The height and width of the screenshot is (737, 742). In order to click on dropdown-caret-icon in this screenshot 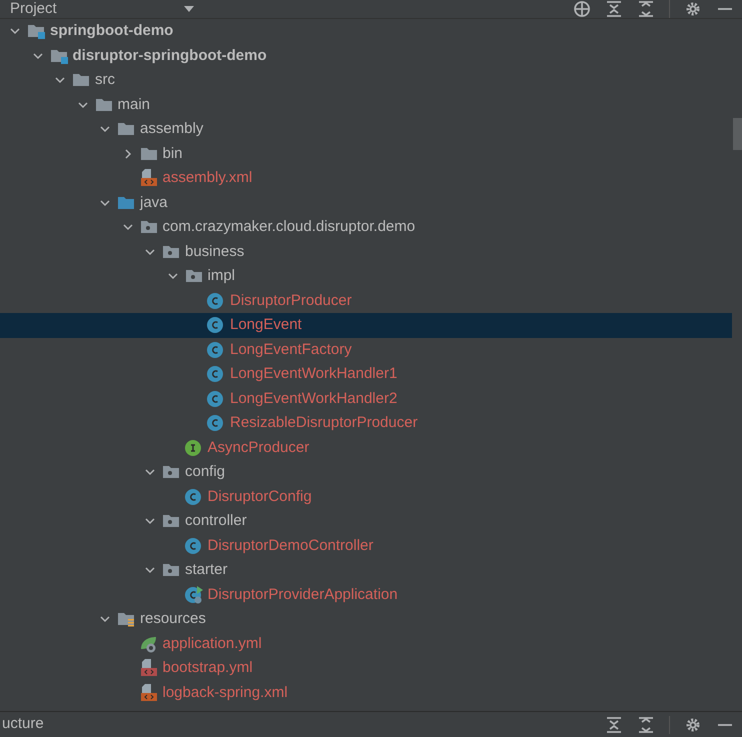, I will do `click(188, 8)`.